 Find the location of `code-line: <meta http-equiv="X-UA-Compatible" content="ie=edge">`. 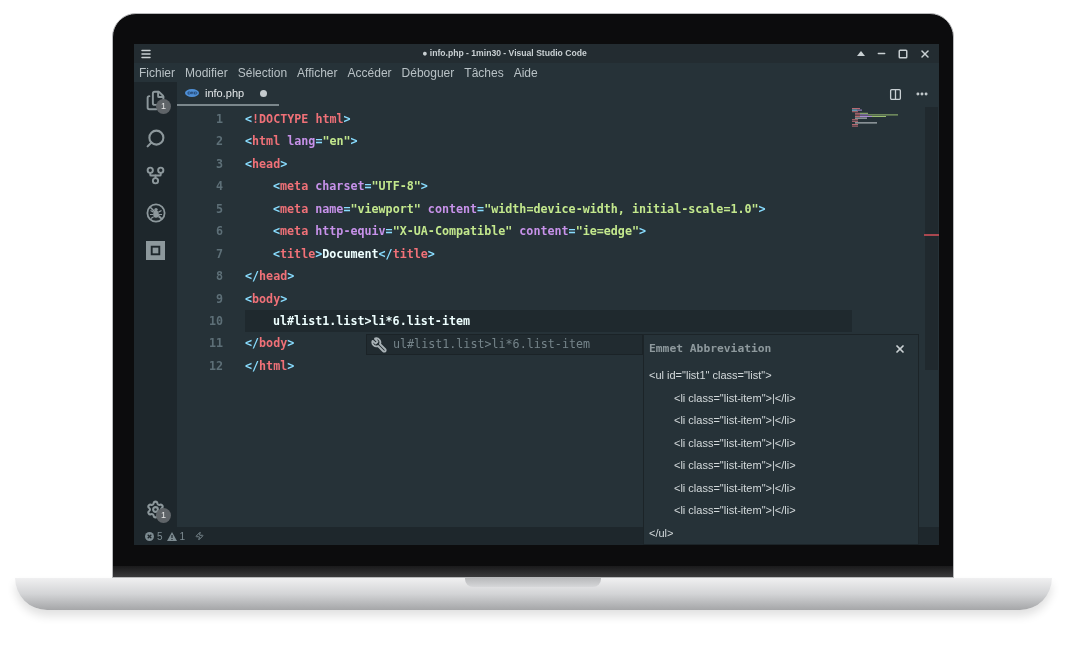

code-line: <meta http-equiv="X-UA-Compatible" content="ie=edge"> is located at coordinates (459, 232).